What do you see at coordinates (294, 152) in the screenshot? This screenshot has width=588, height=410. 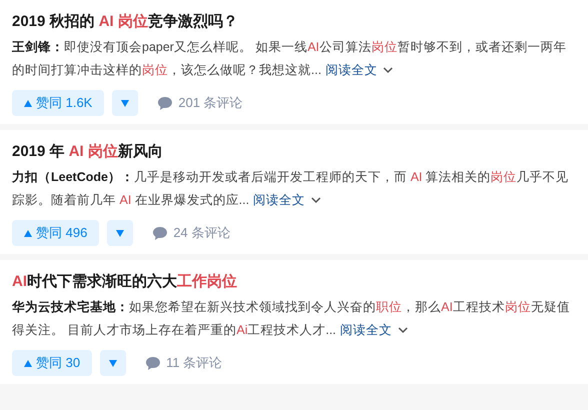 I see `answer-title: 2019 年 AI 岗位新风向` at bounding box center [294, 152].